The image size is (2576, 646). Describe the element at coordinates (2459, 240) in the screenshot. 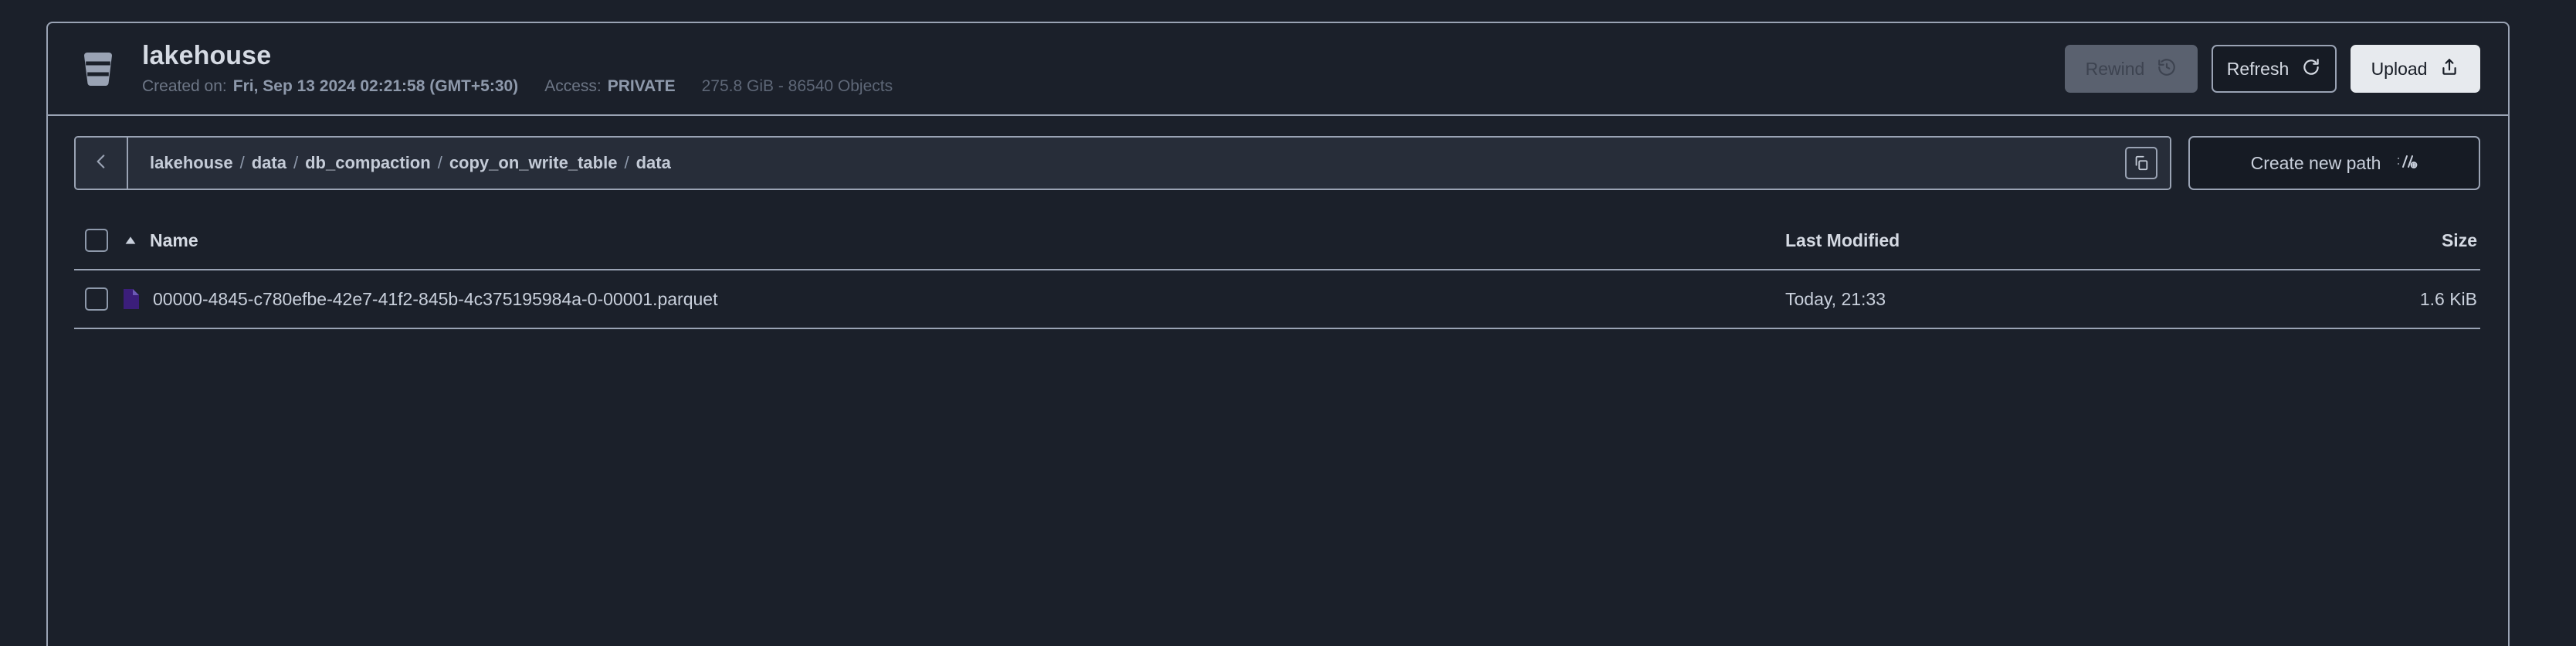

I see `column-header-size-label: Size` at that location.